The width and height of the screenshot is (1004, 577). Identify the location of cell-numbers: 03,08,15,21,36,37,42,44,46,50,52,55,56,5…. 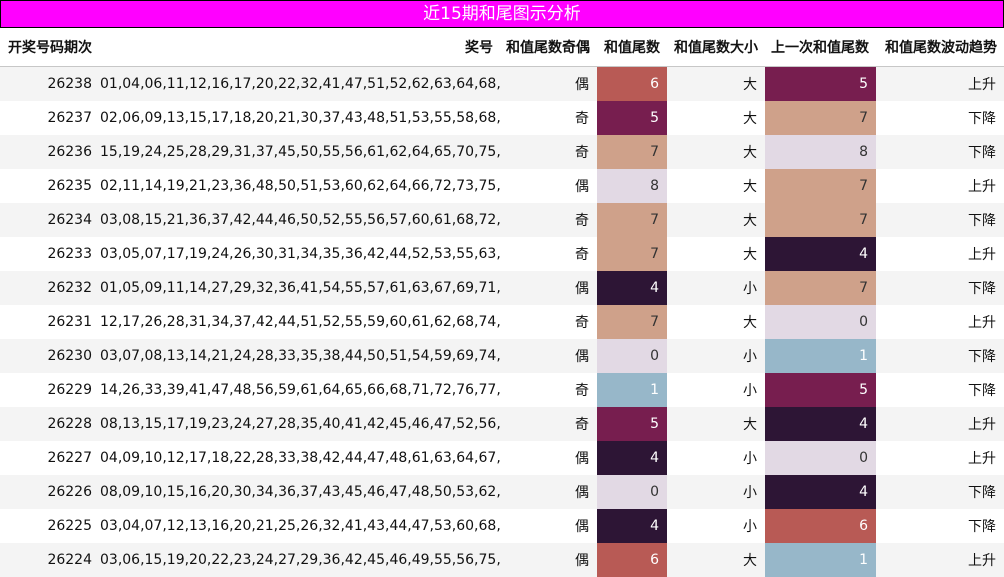
(300, 220).